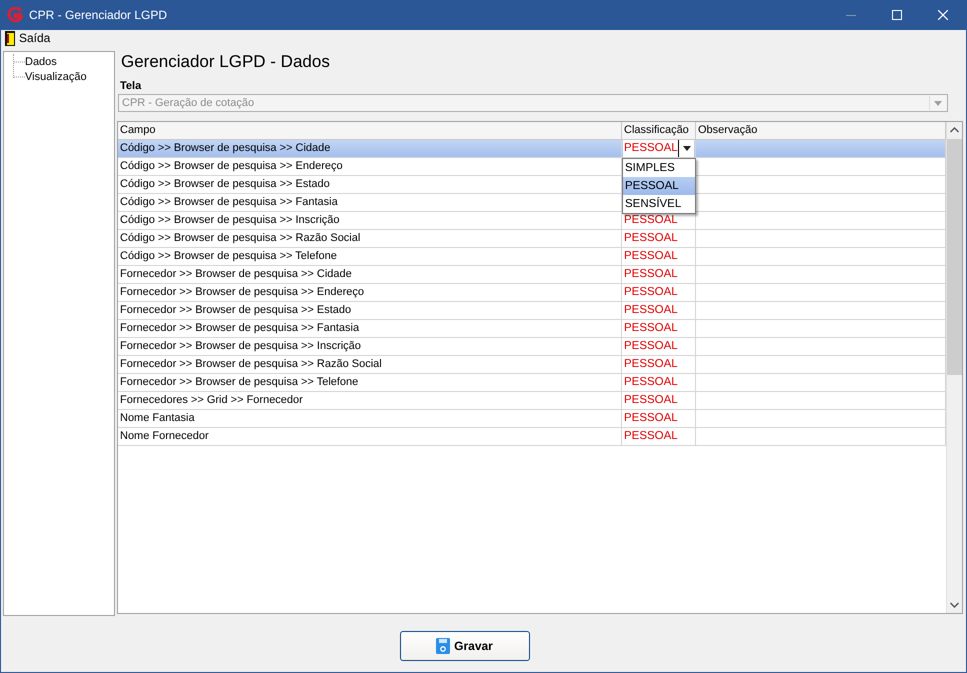 The height and width of the screenshot is (673, 967). What do you see at coordinates (370, 382) in the screenshot?
I see `table-cell: Fornecedor >> Browser de pesquisa >> Telefone` at bounding box center [370, 382].